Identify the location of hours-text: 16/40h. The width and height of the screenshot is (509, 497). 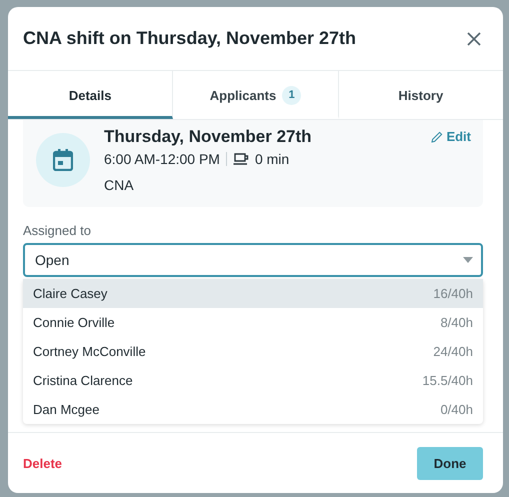
(453, 293).